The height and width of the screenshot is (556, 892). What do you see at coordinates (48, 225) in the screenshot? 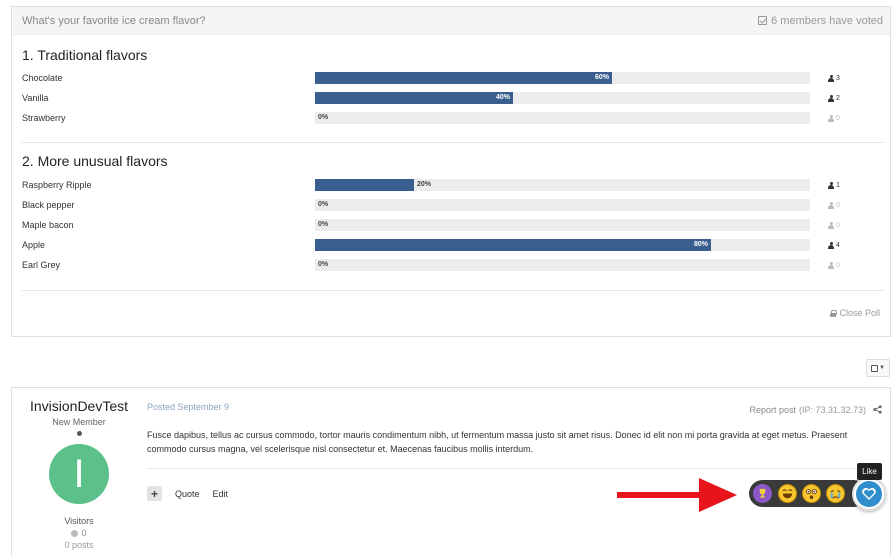
I see `poll-option-label: Maple bacon` at bounding box center [48, 225].